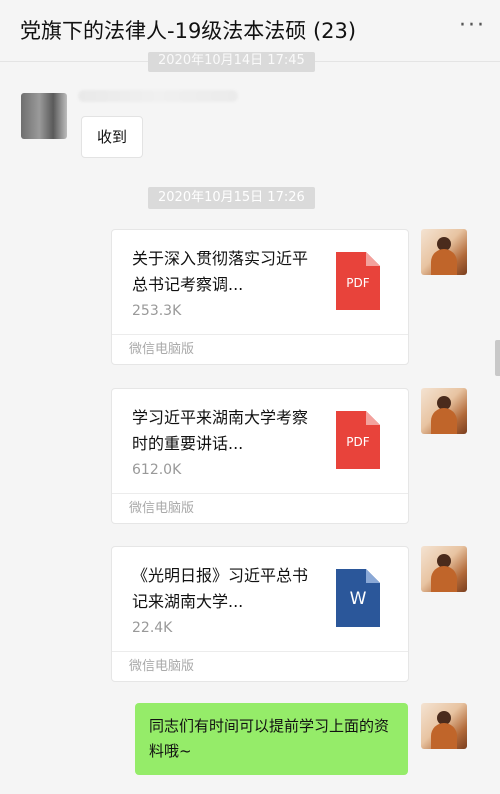  Describe the element at coordinates (157, 470) in the screenshot. I see `file-size: 612.0K` at that location.